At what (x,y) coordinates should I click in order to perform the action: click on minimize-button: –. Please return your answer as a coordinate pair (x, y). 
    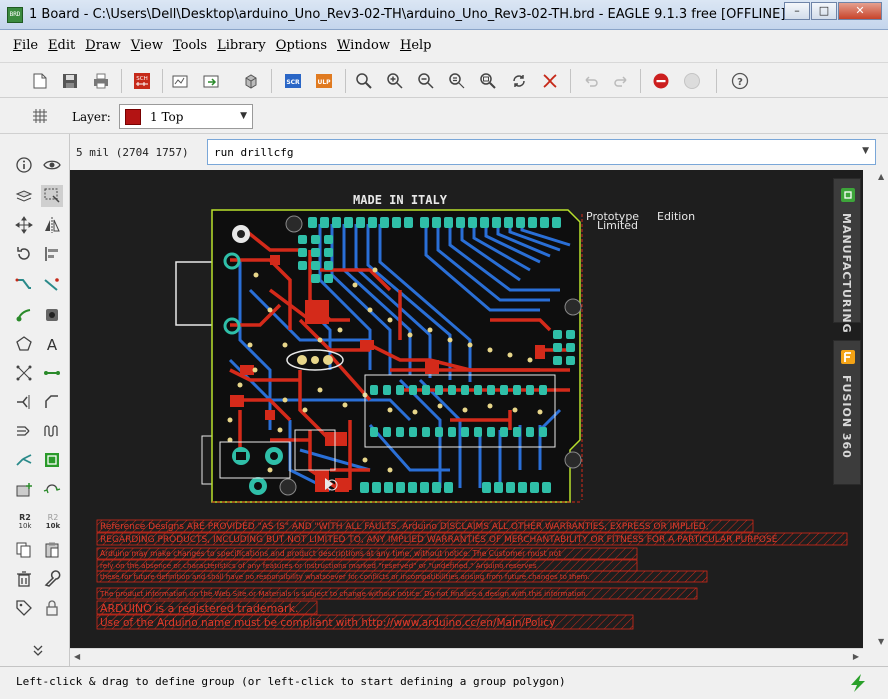
    Looking at the image, I should click on (797, 11).